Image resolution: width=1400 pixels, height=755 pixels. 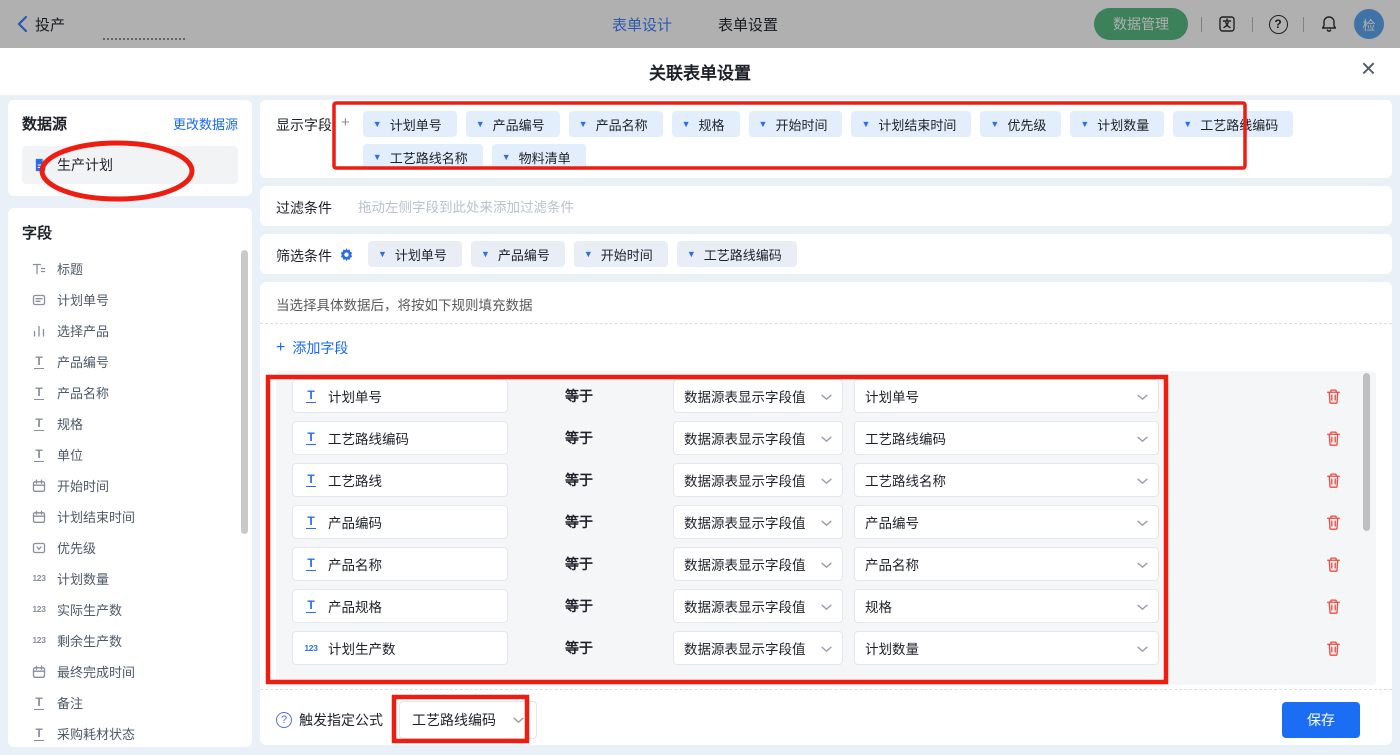 I want to click on chevron-down-icon: ▼, so click(x=1085, y=123).